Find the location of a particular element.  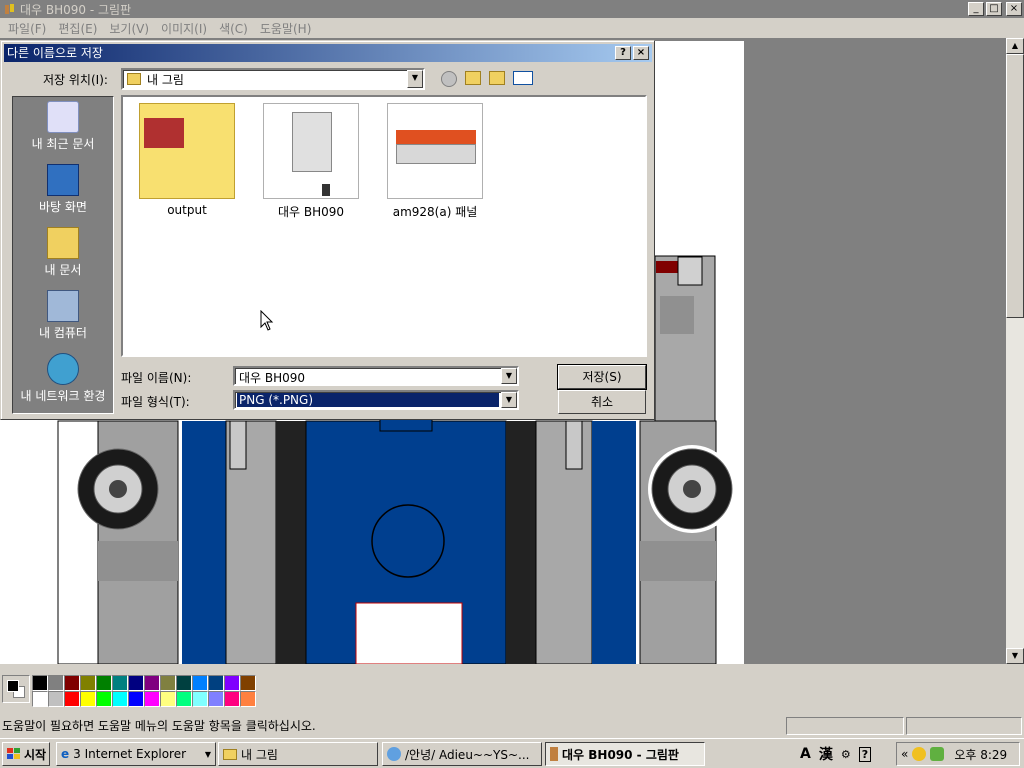

ime-toolbar-icon: ⚙ is located at coordinates (846, 754).